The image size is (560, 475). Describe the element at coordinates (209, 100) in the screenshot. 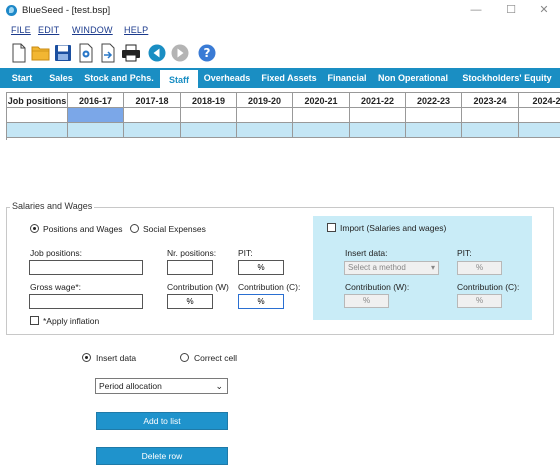

I see `grid-col-year: 2018-19` at that location.